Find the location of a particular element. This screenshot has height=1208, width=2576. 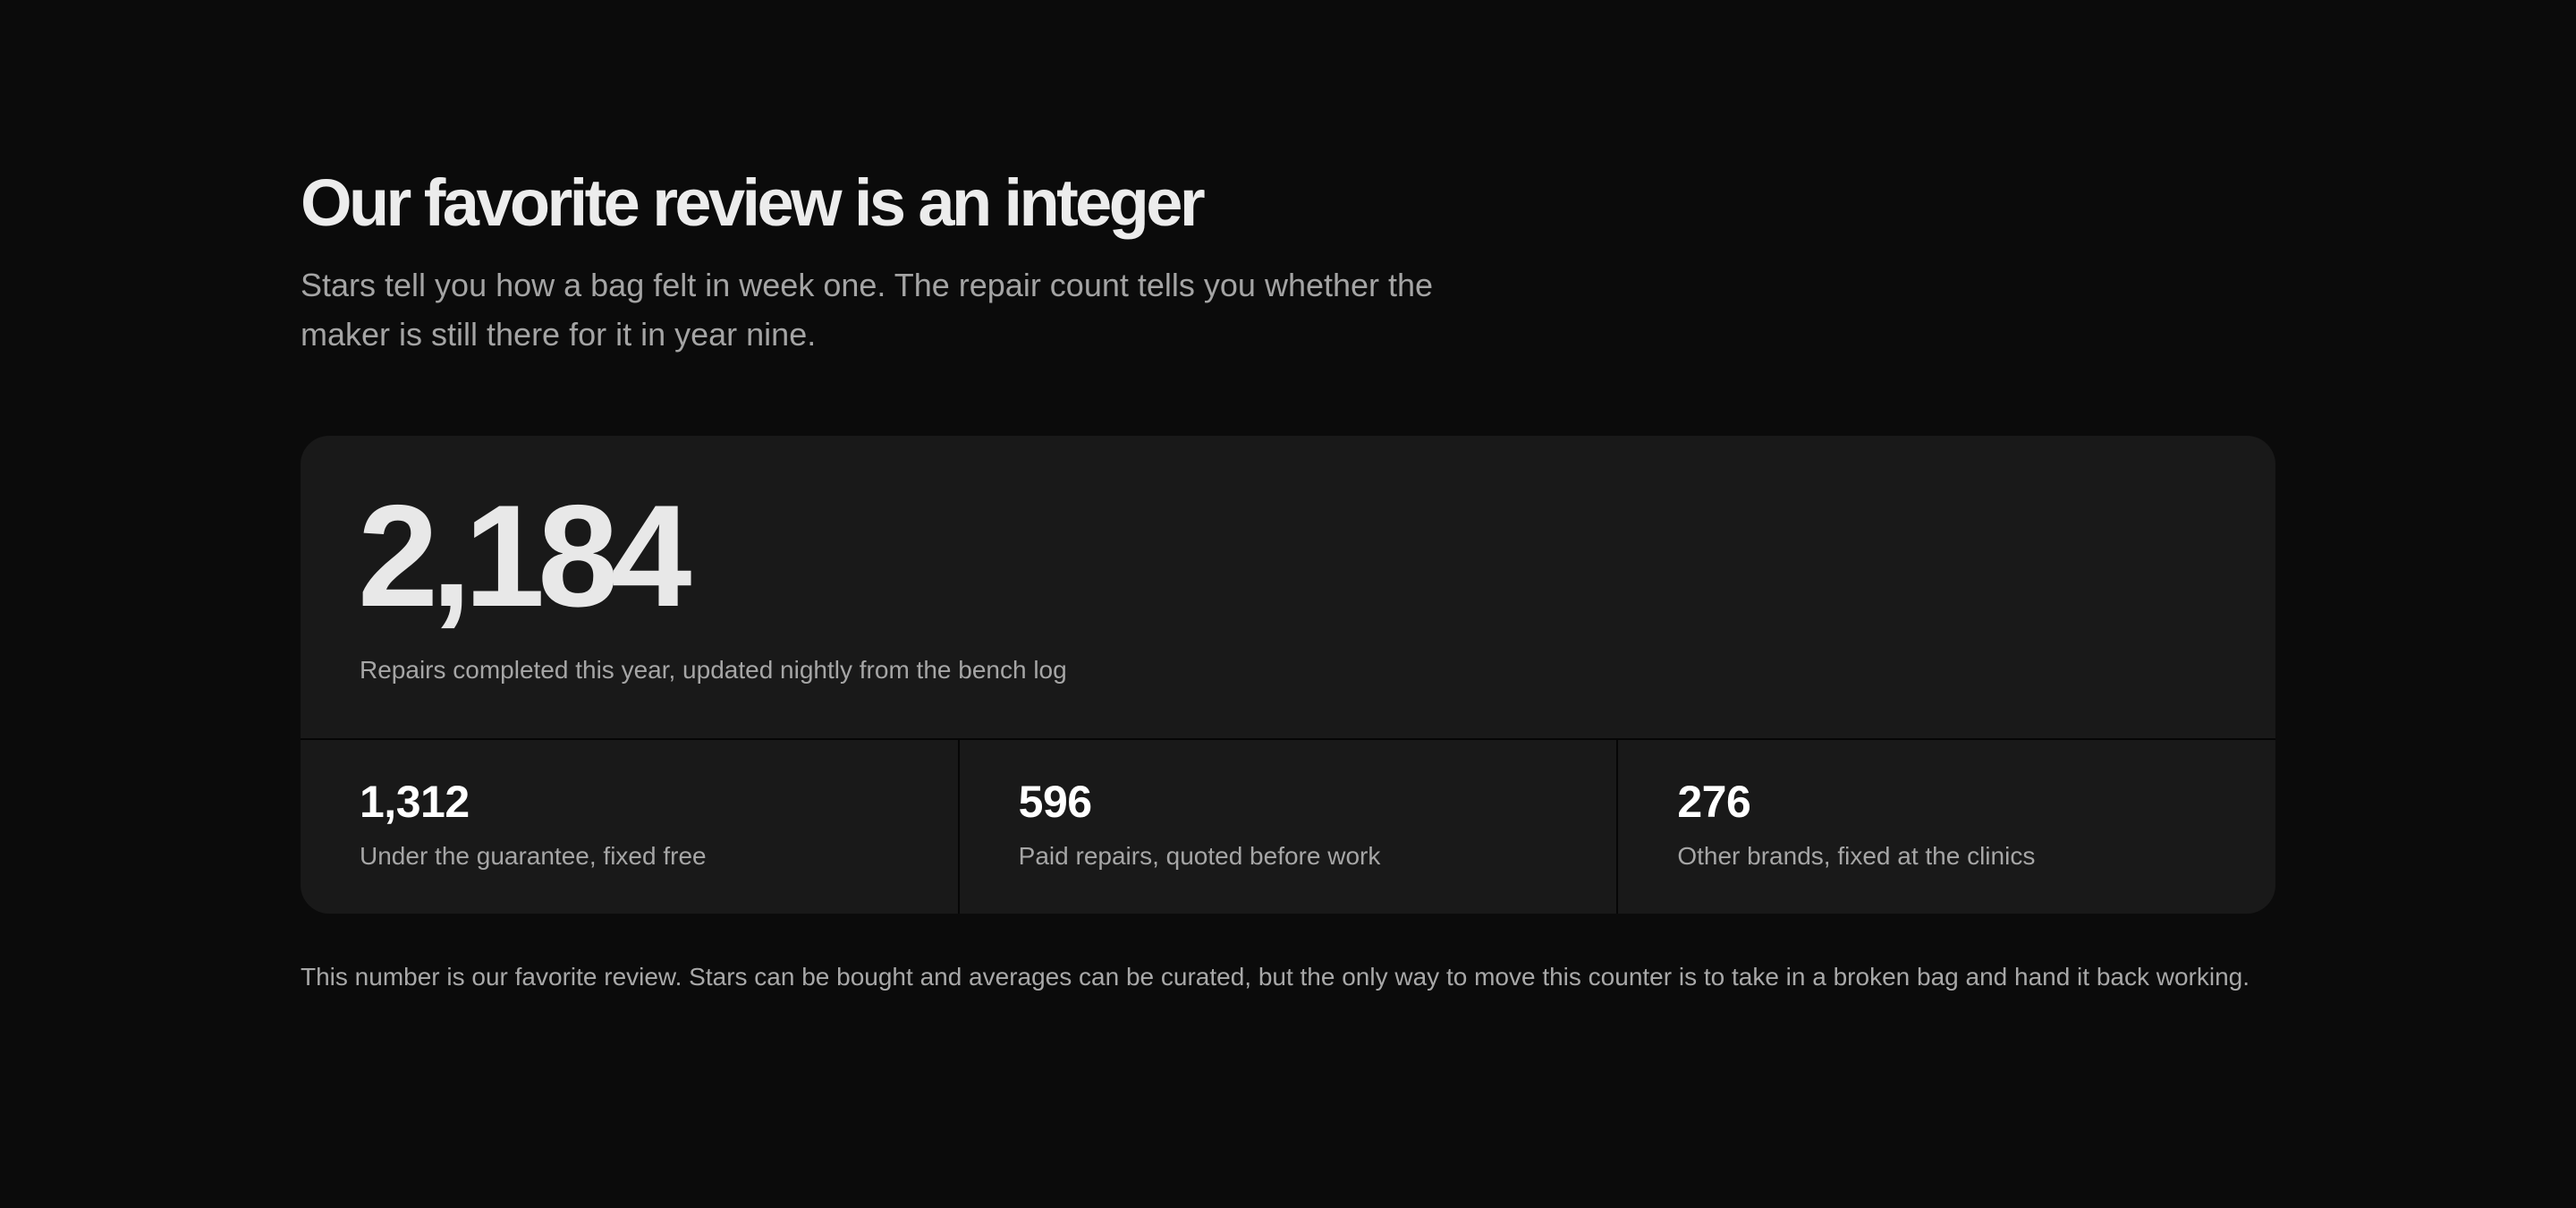

stat-label: Other brands, fixed at the clinics is located at coordinates (1856, 856).